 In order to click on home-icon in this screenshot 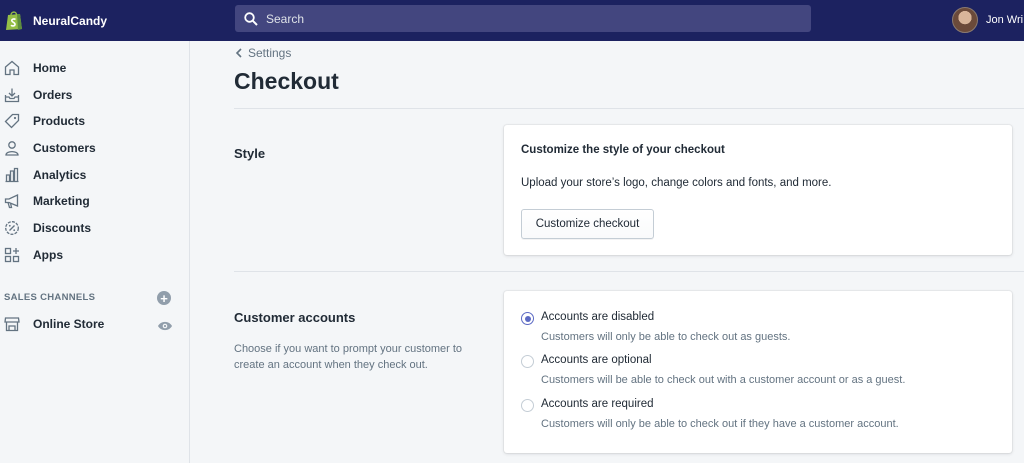, I will do `click(12, 68)`.